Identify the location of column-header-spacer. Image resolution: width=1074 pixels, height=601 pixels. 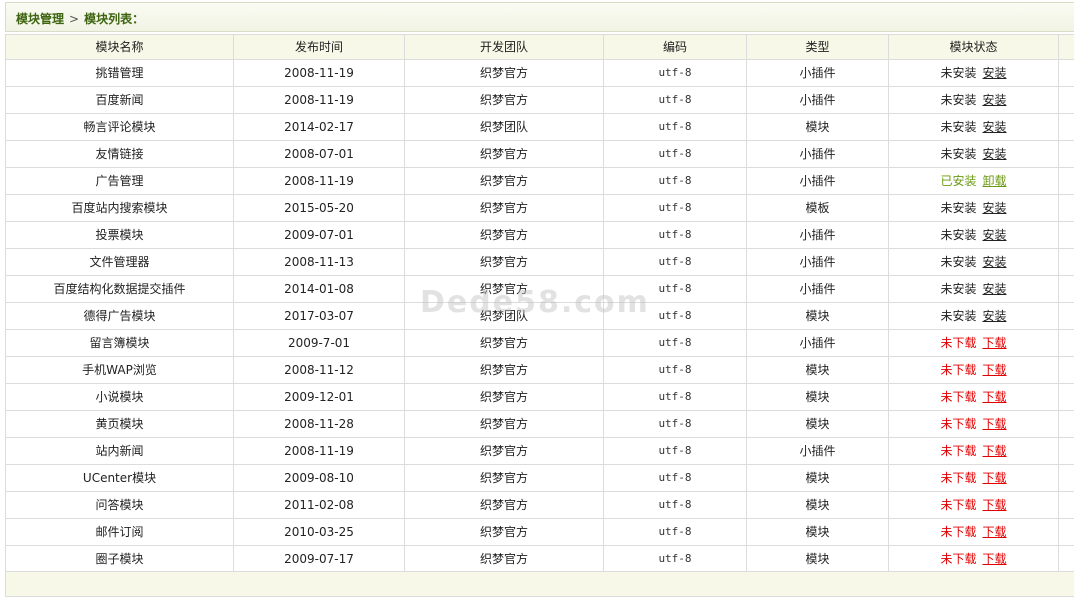
(1066, 47).